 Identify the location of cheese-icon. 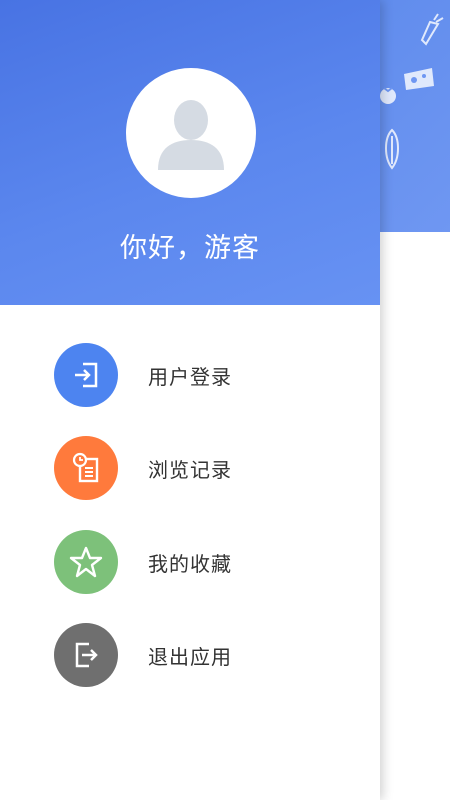
(419, 79).